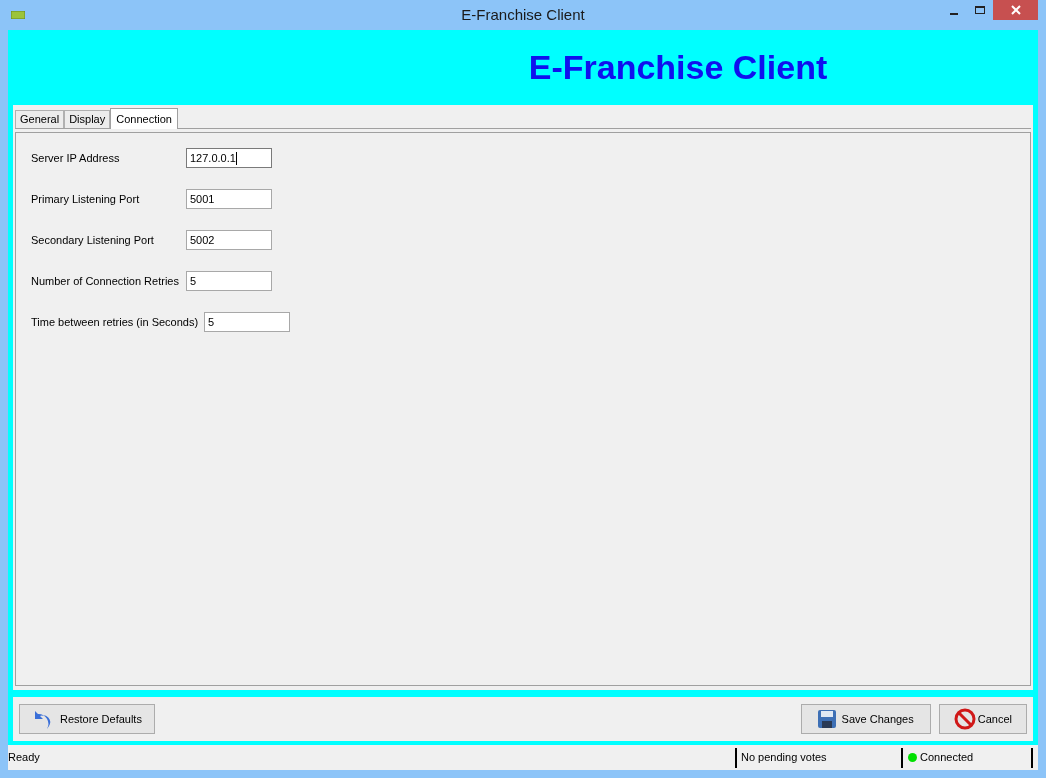  What do you see at coordinates (86, 199) in the screenshot?
I see `field-label: Primary Listening Port` at bounding box center [86, 199].